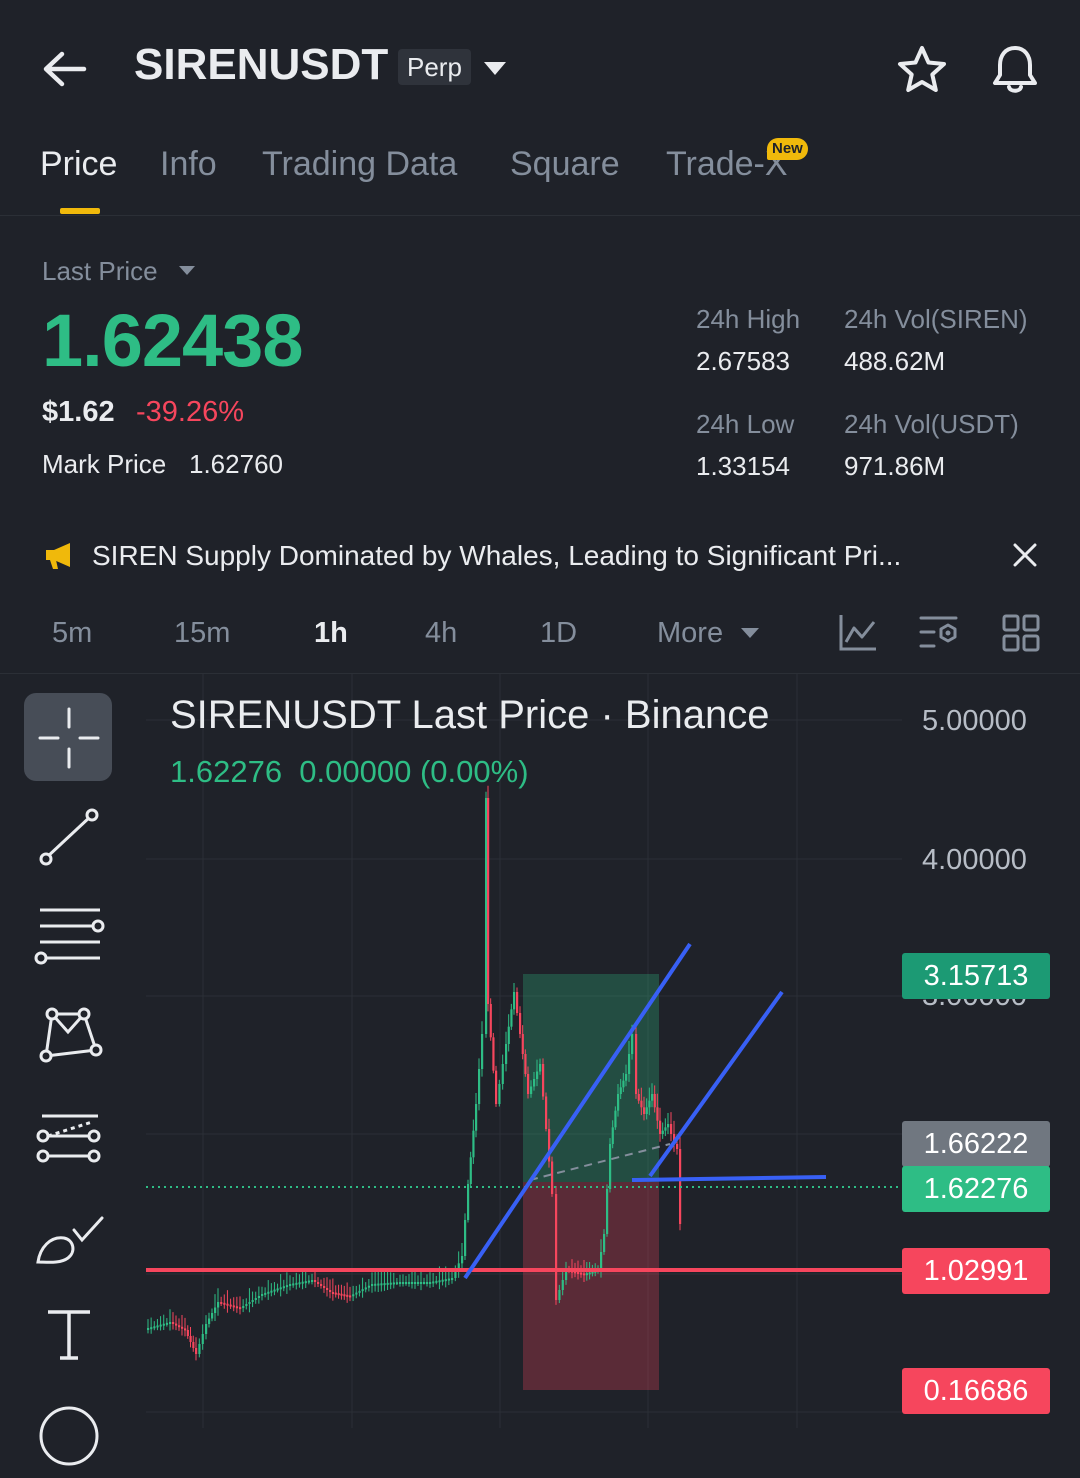 The height and width of the screenshot is (1478, 1080). What do you see at coordinates (188, 164) in the screenshot?
I see `tab-info: Info` at bounding box center [188, 164].